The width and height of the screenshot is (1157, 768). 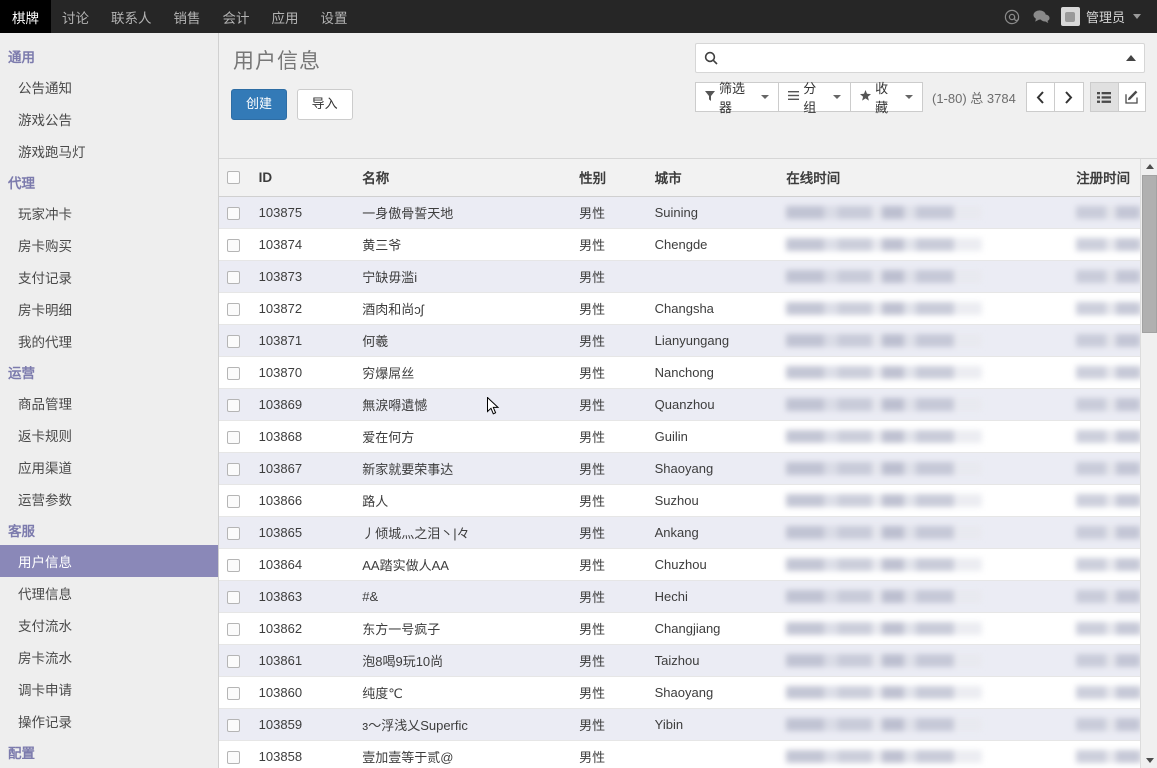 What do you see at coordinates (109, 721) in the screenshot?
I see `sidebar-item: 操作记录` at bounding box center [109, 721].